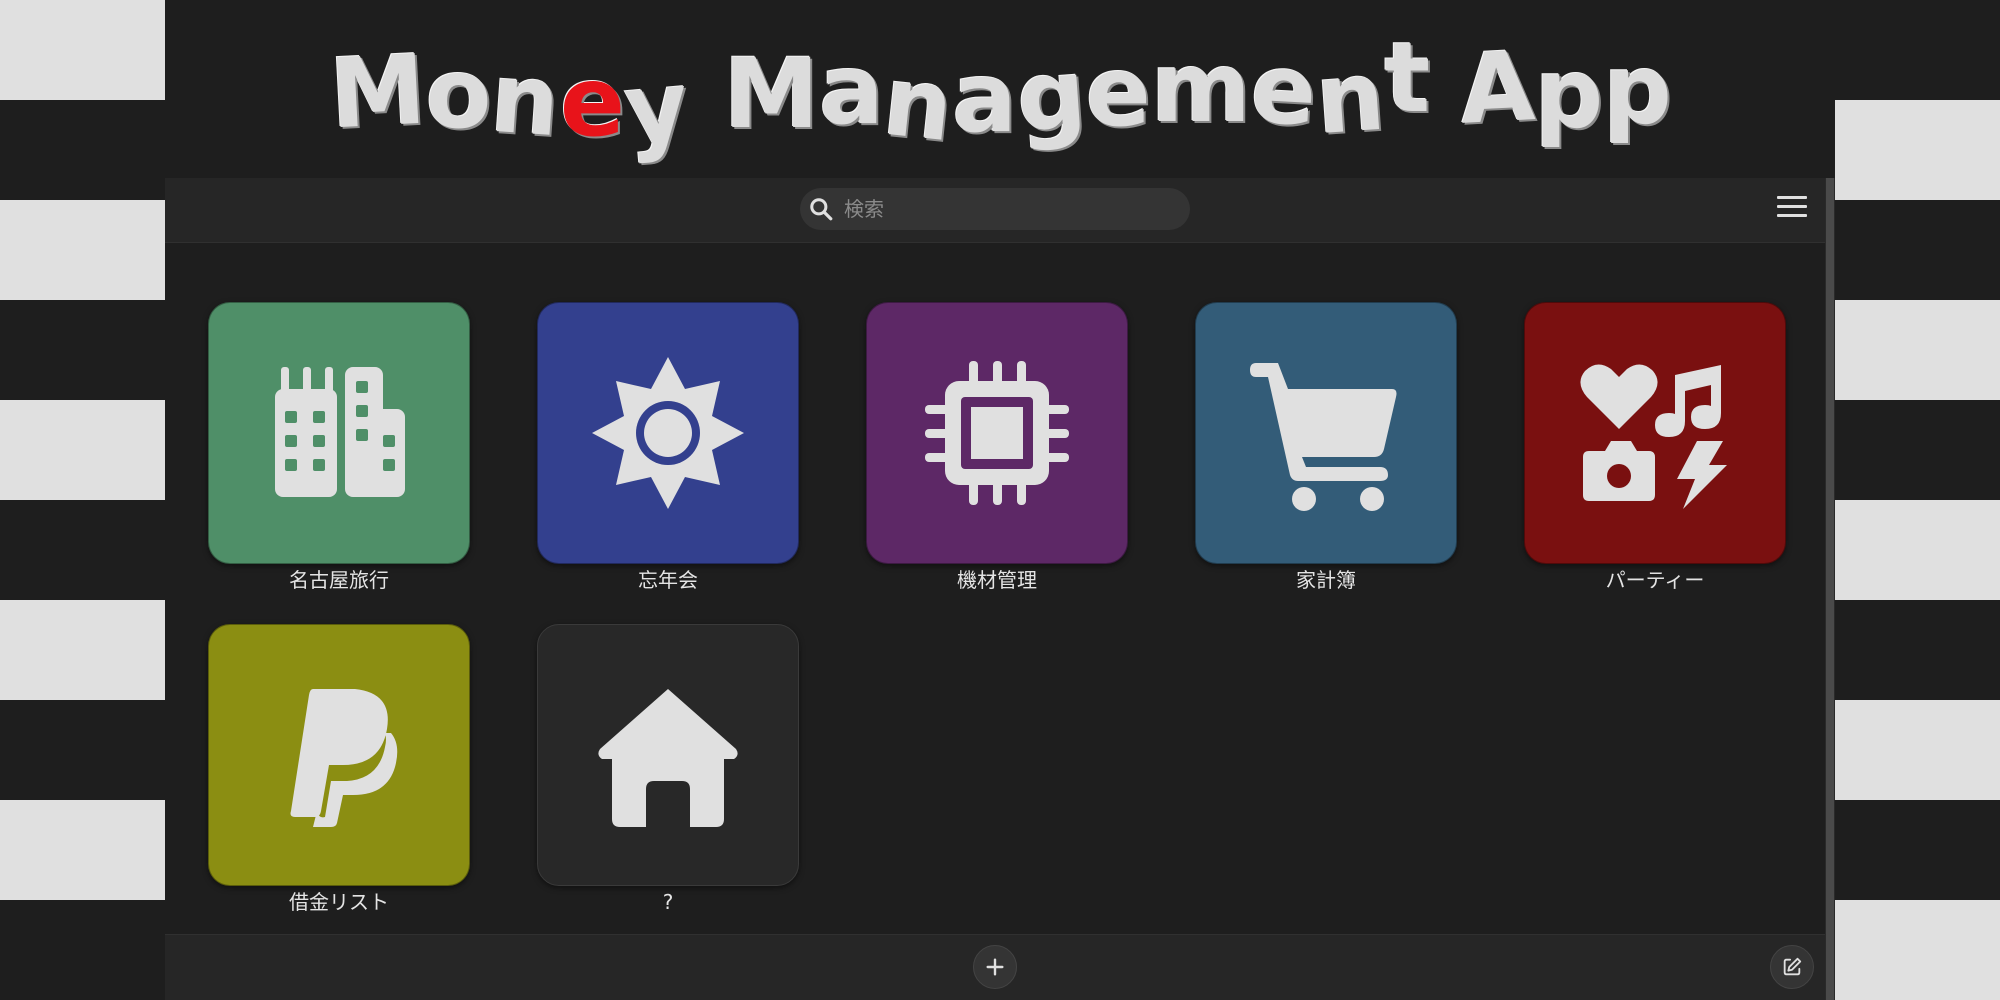 The width and height of the screenshot is (2000, 1000). I want to click on title-letter: y, so click(656, 108).